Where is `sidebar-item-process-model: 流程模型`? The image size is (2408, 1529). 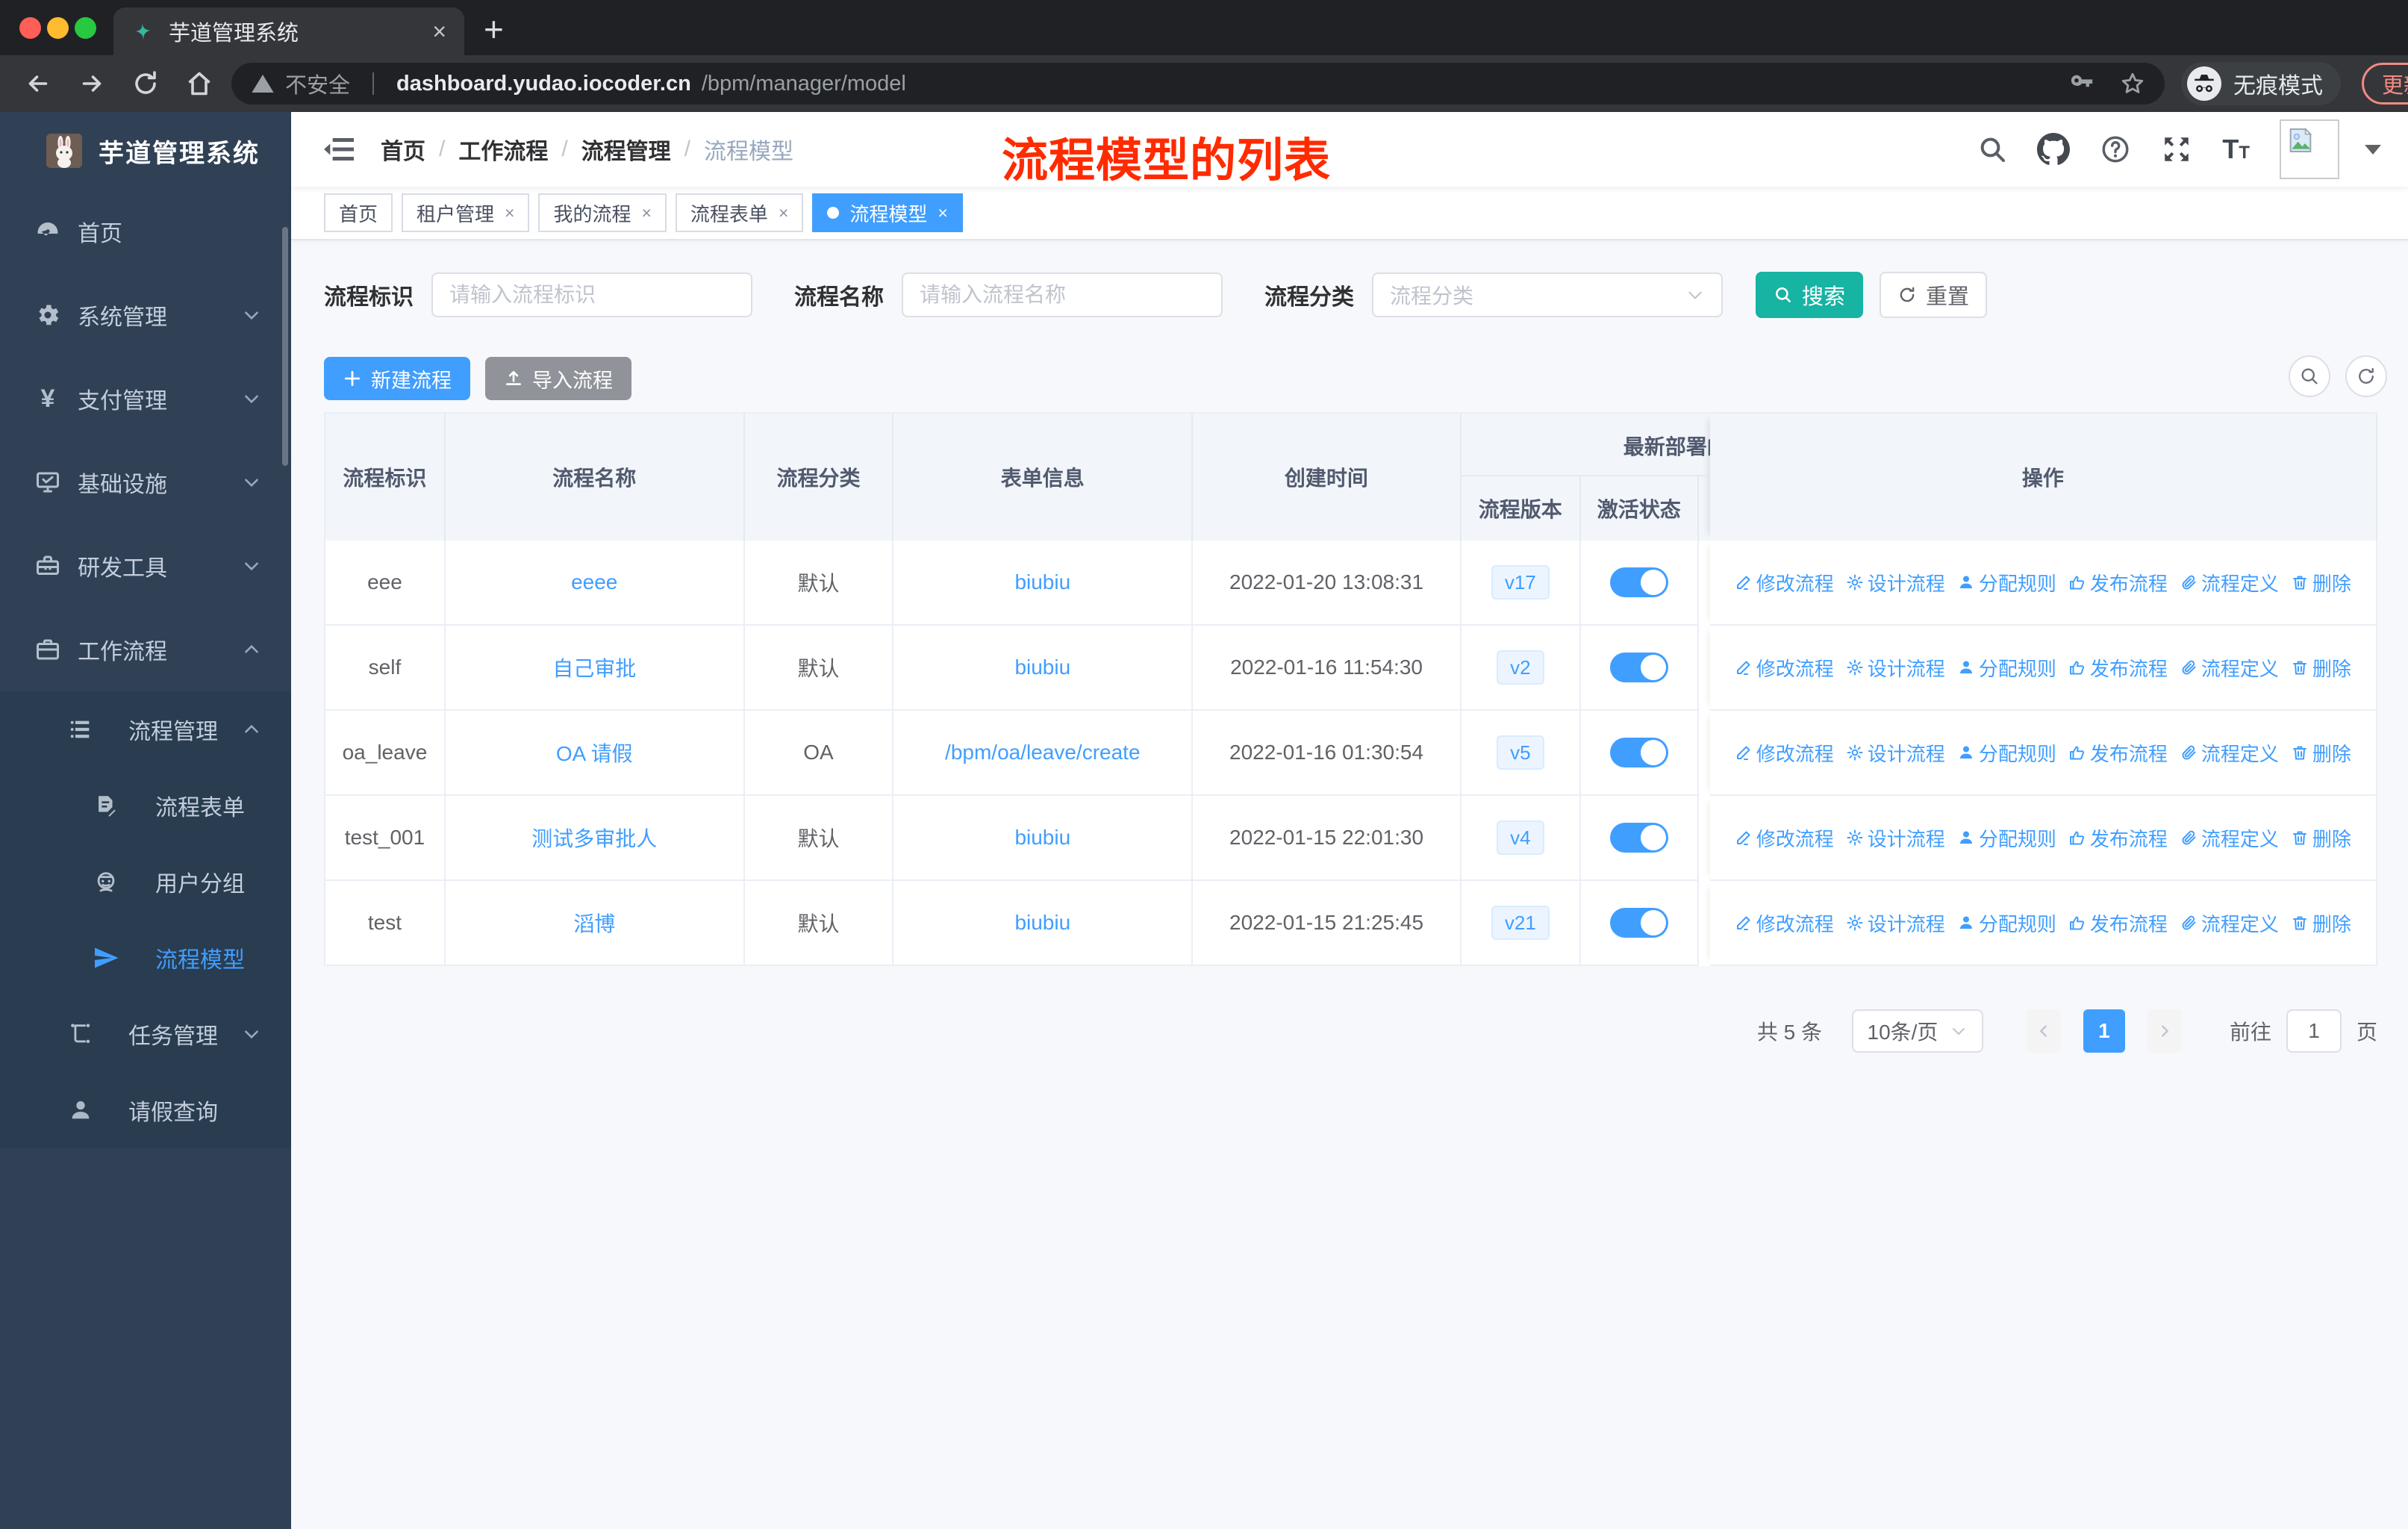 sidebar-item-process-model: 流程模型 is located at coordinates (145, 958).